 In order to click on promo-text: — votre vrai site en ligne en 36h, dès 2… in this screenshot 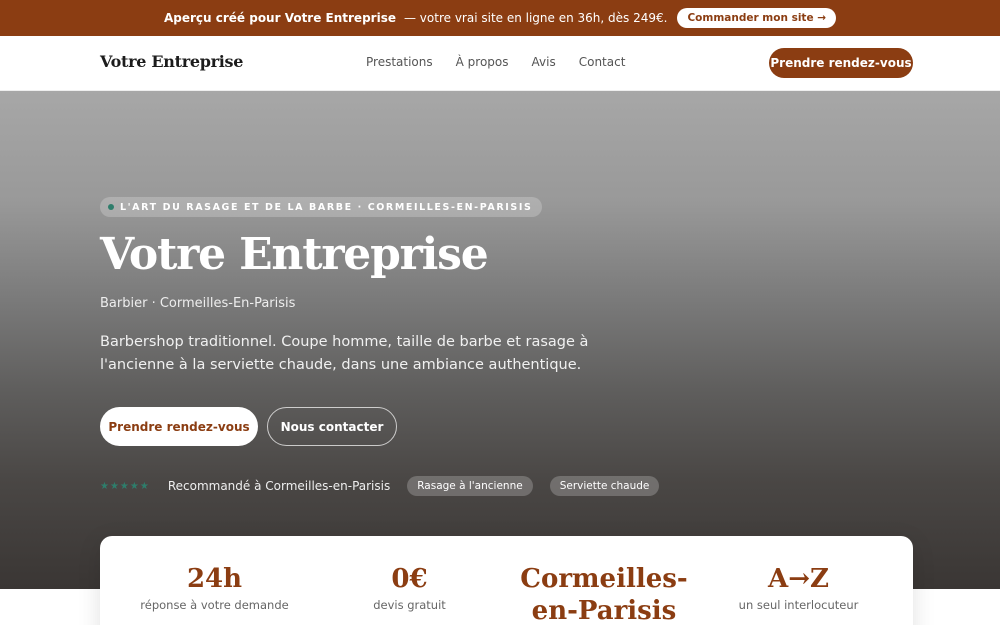, I will do `click(535, 18)`.